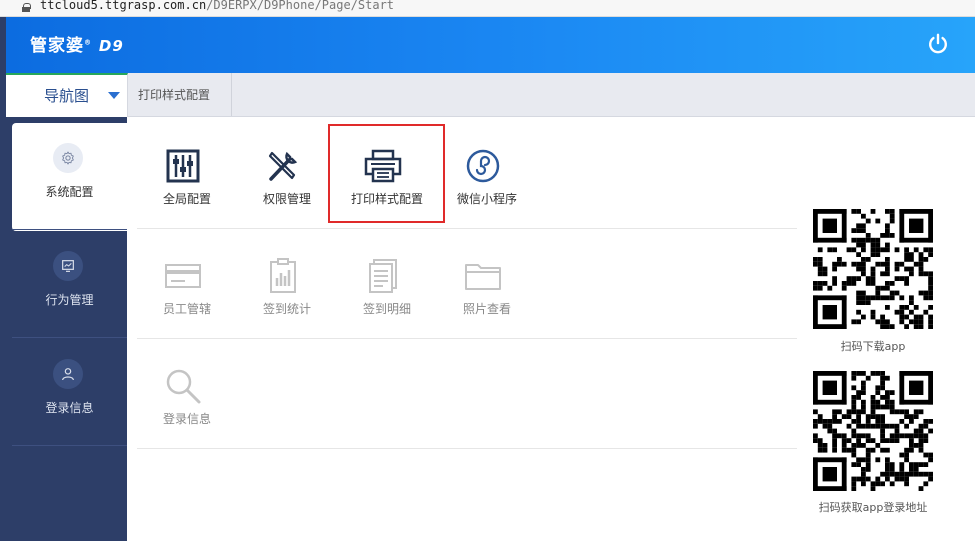 The height and width of the screenshot is (541, 975). Describe the element at coordinates (186, 199) in the screenshot. I see `tile-label: 全局配置` at that location.